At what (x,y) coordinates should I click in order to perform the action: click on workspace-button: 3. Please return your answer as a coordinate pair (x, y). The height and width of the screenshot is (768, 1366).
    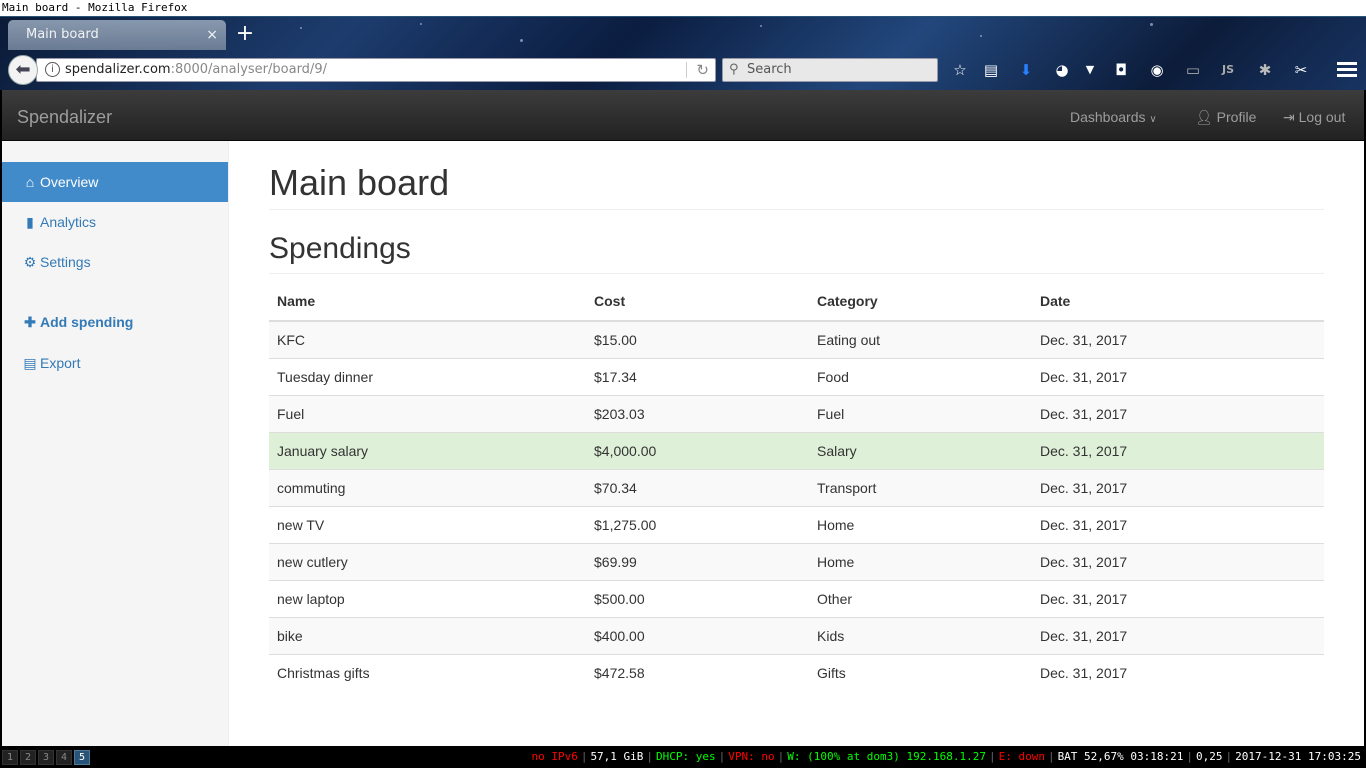
    Looking at the image, I should click on (46, 757).